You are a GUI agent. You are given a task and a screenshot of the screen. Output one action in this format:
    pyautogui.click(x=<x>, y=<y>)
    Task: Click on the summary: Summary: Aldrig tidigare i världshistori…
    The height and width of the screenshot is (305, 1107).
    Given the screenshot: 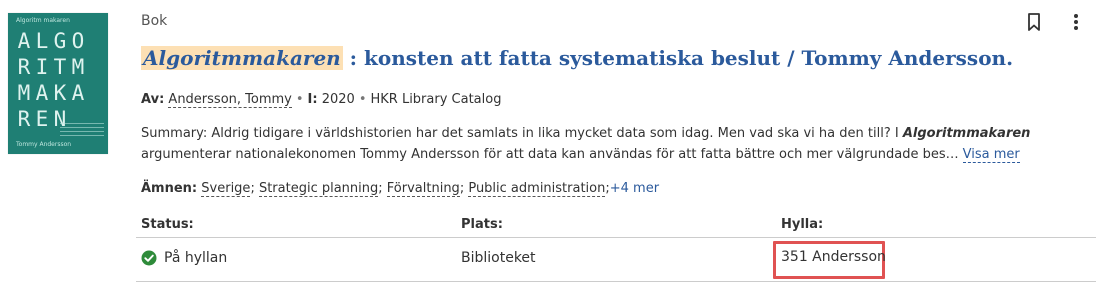 What is the action you would take?
    pyautogui.click(x=591, y=144)
    